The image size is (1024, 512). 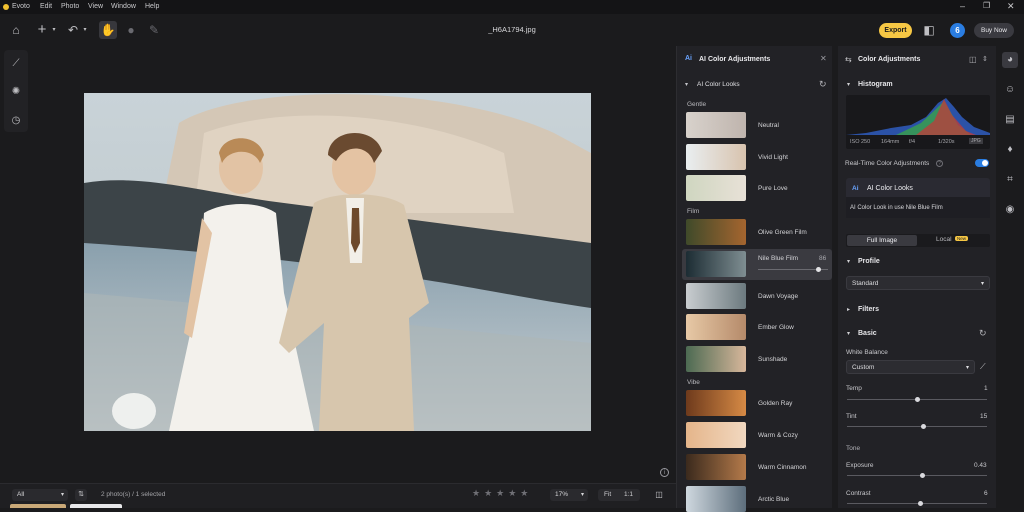 What do you see at coordinates (939, 163) in the screenshot?
I see `help-icon: ?` at bounding box center [939, 163].